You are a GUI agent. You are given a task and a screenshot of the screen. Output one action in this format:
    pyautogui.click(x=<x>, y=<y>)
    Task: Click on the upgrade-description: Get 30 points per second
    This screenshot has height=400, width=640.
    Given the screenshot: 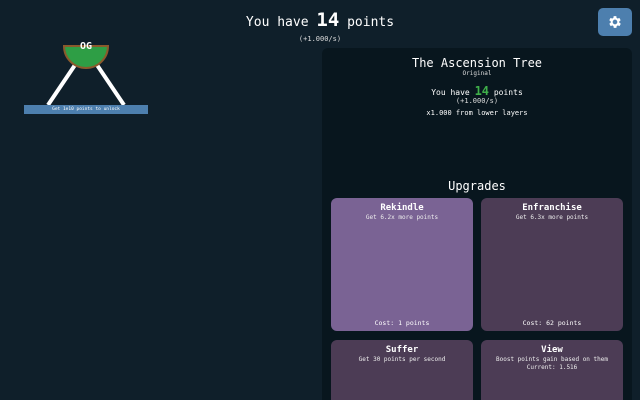 What is the action you would take?
    pyautogui.click(x=402, y=359)
    